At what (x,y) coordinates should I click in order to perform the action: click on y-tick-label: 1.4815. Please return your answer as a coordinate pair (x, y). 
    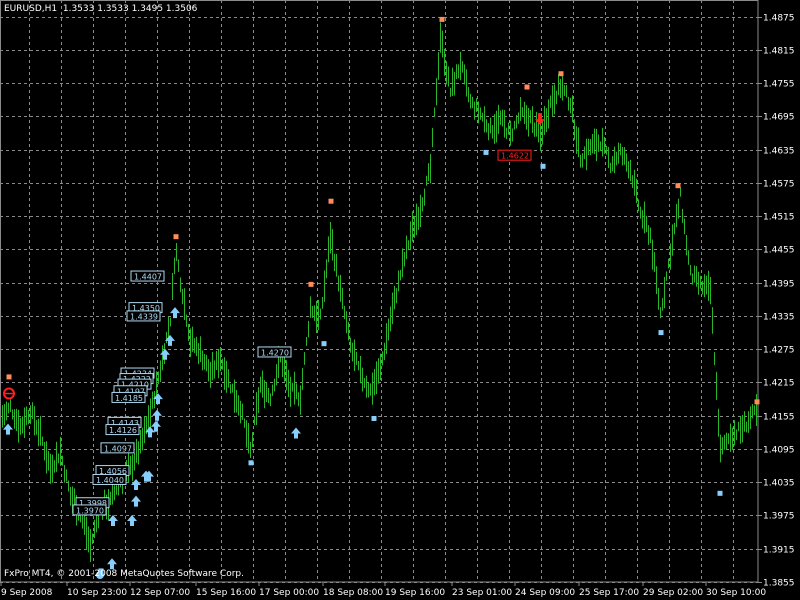
    Looking at the image, I should click on (779, 52).